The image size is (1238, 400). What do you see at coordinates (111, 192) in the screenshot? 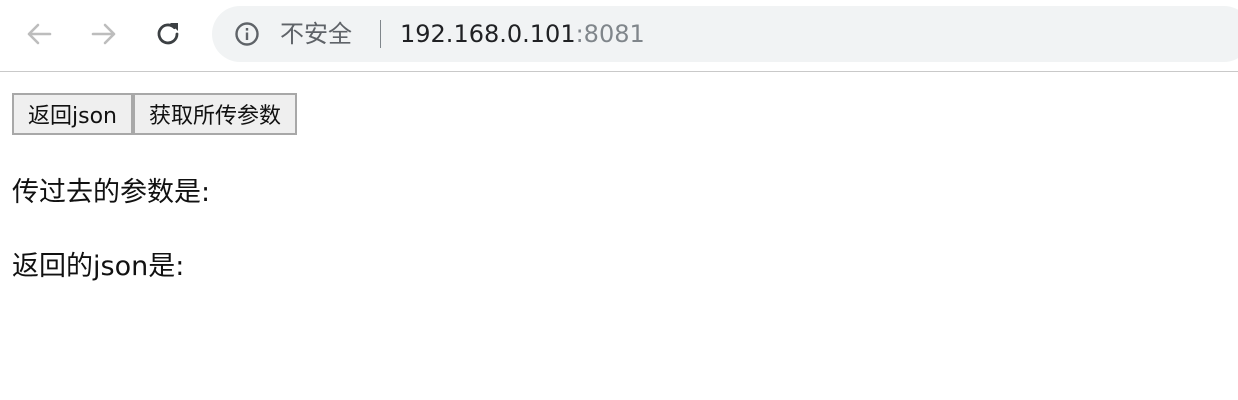
I see `params-label: 传过去的参数是:` at bounding box center [111, 192].